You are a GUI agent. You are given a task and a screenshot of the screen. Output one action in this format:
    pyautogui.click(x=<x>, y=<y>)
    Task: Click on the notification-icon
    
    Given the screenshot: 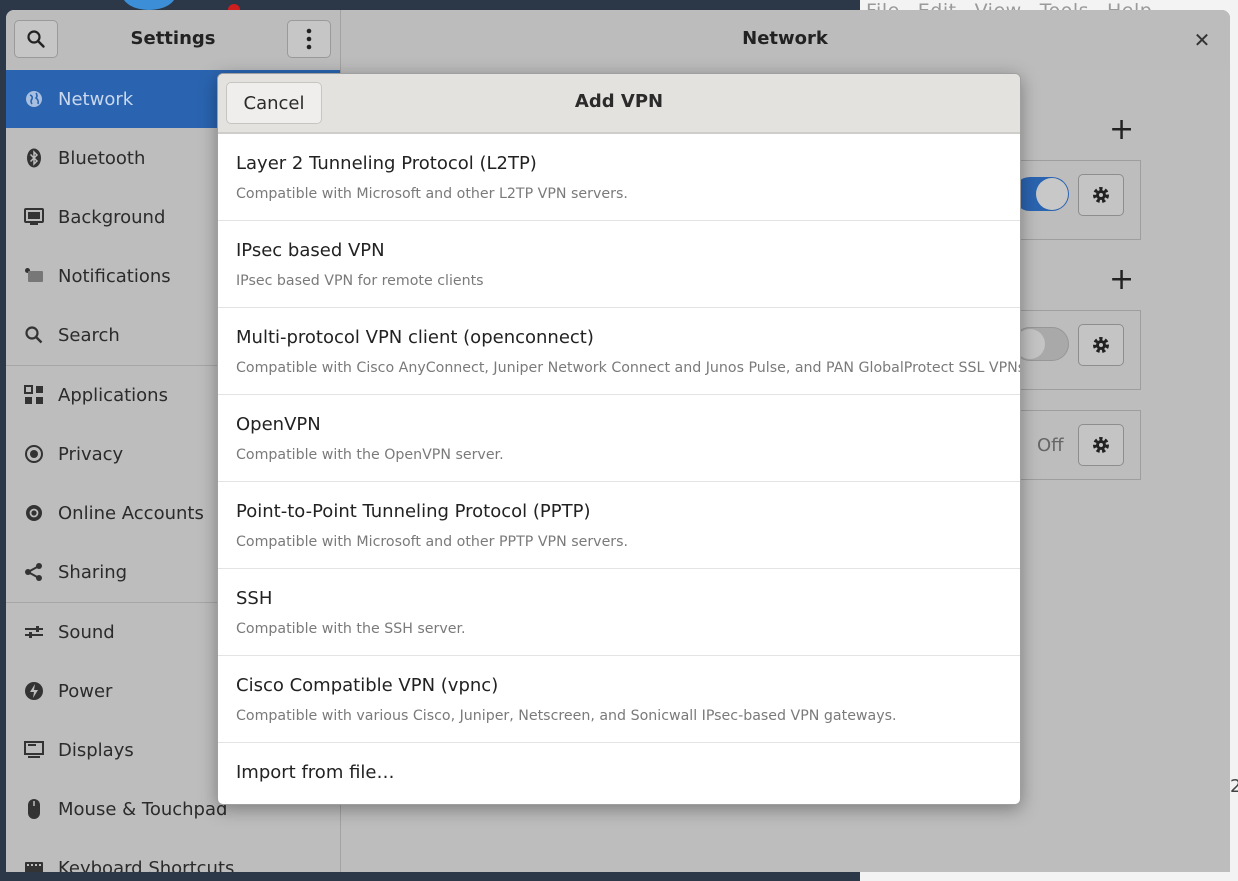 What is the action you would take?
    pyautogui.click(x=34, y=276)
    